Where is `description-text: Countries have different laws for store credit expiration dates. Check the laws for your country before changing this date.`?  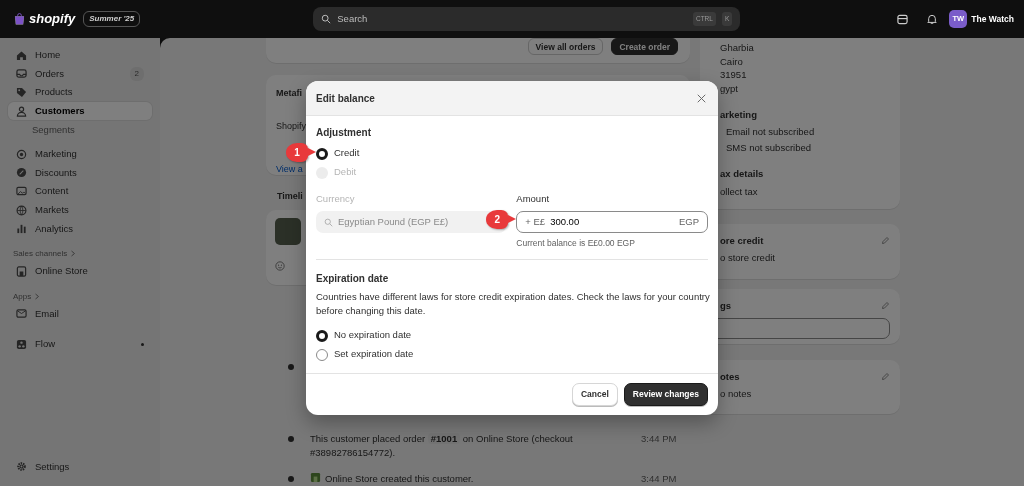
description-text: Countries have different laws for store credit expiration dates. Check the laws for your country before changing this date. is located at coordinates (513, 304).